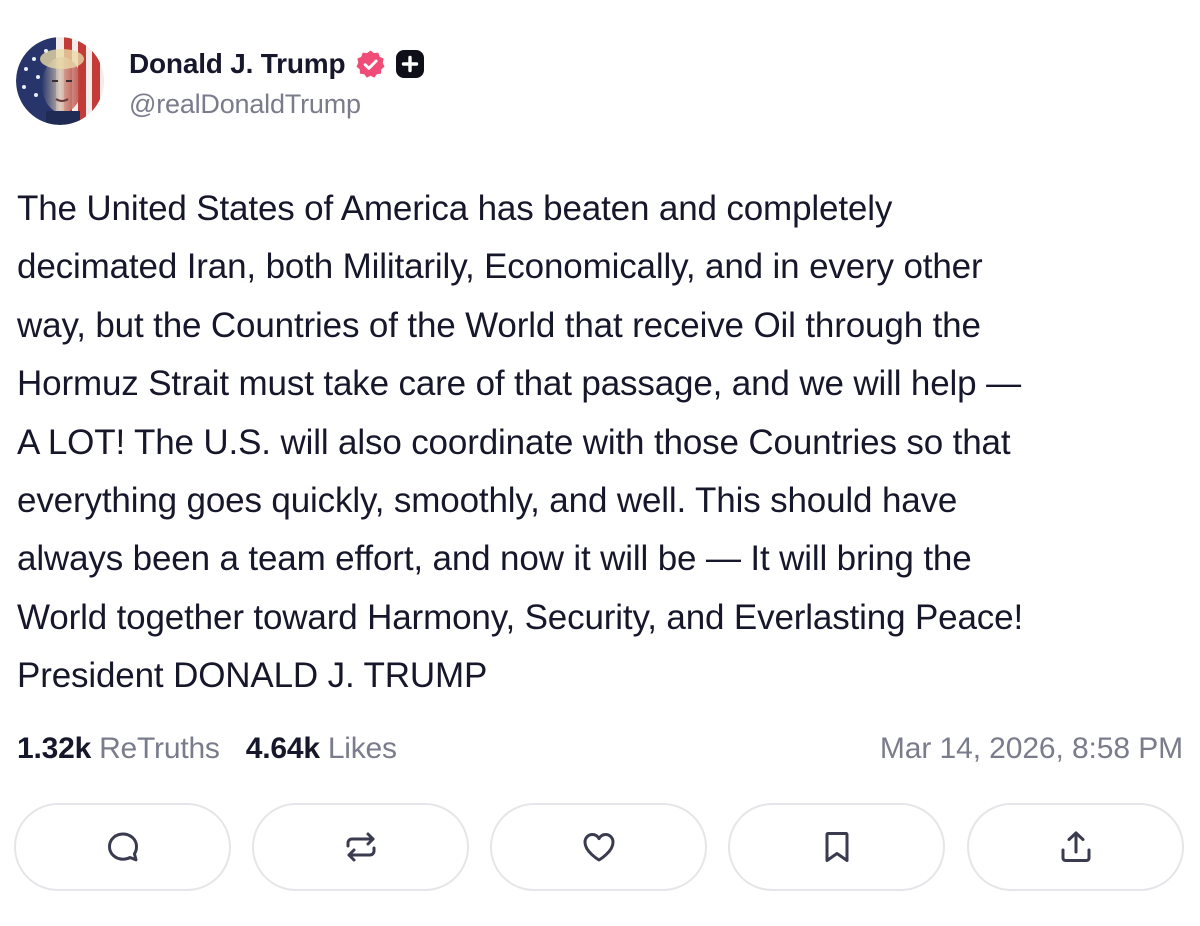  What do you see at coordinates (410, 64) in the screenshot?
I see `truth-plus-badge-icon` at bounding box center [410, 64].